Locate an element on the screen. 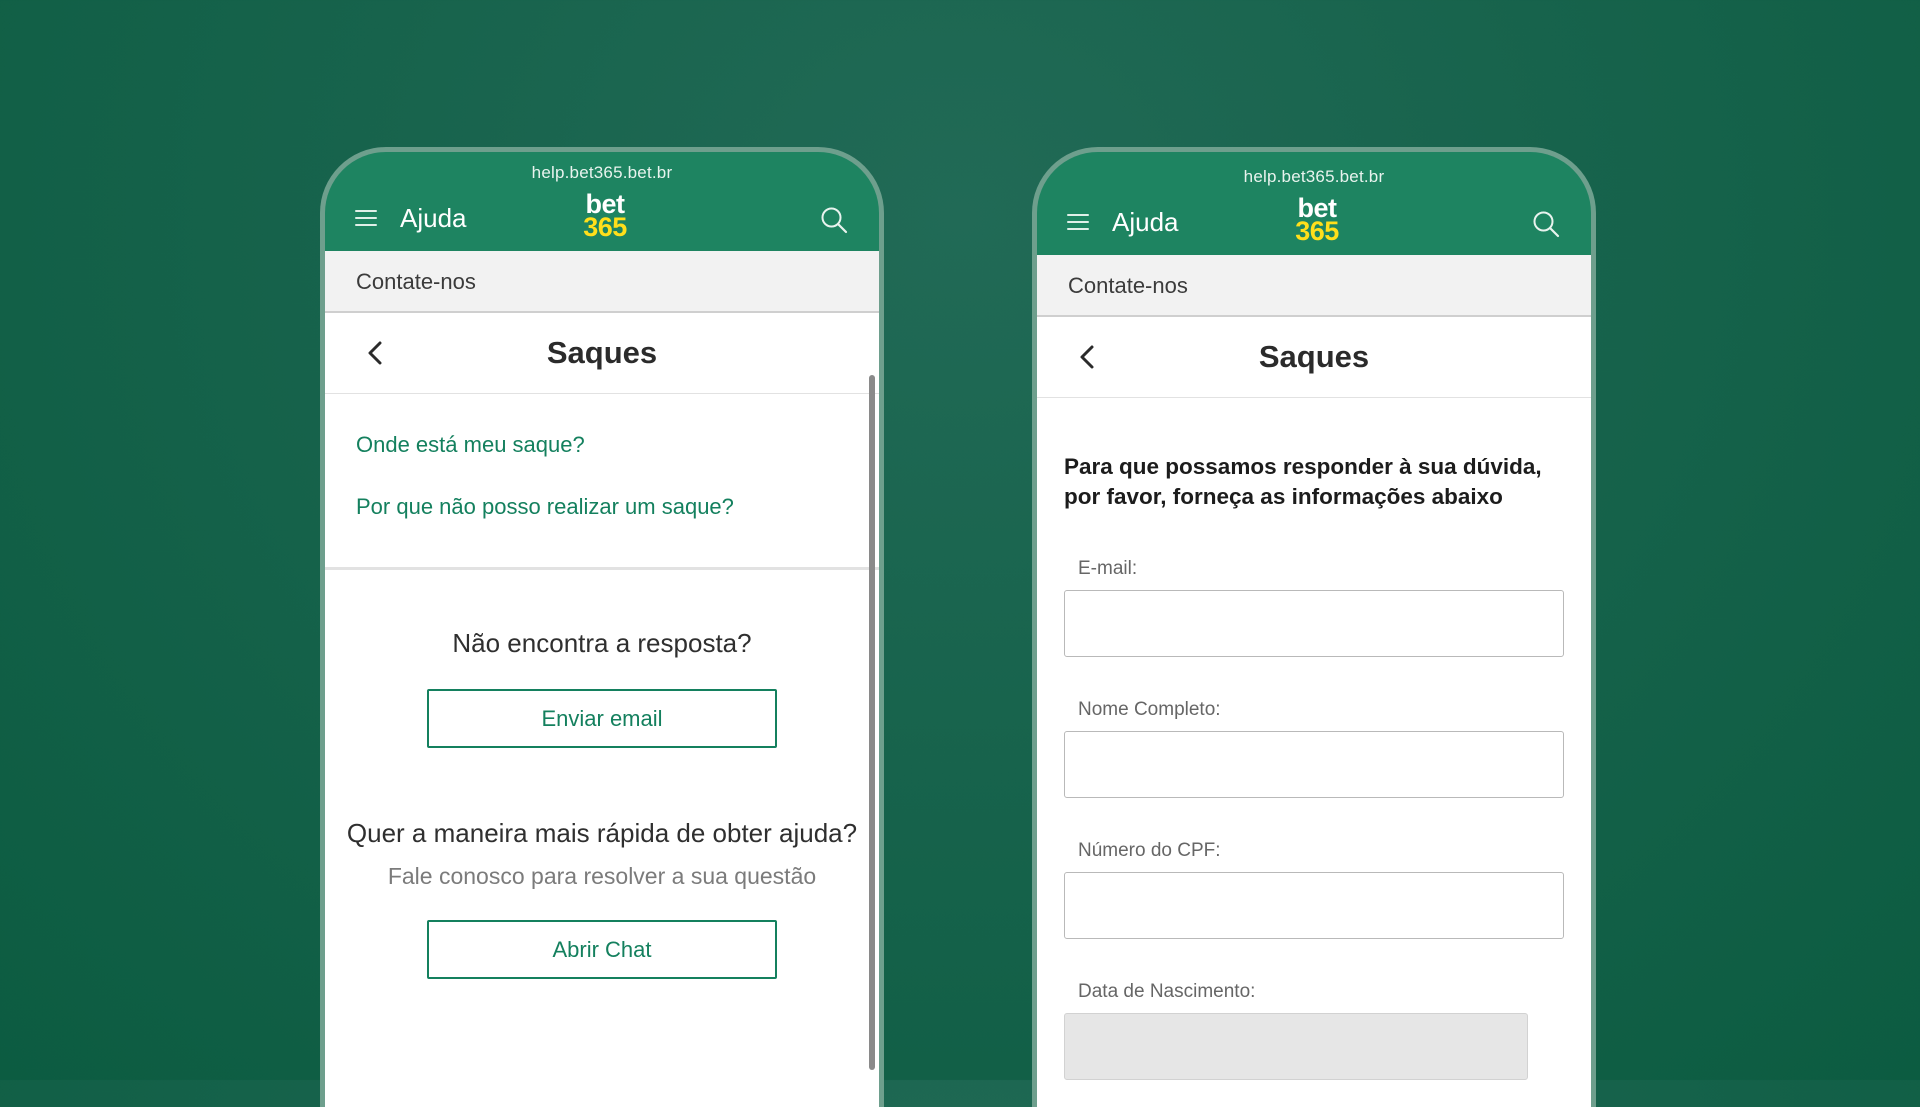 Image resolution: width=1920 pixels, height=1107 pixels. faq-link-where-is-withdrawal: Onde está meu saque? is located at coordinates (617, 445).